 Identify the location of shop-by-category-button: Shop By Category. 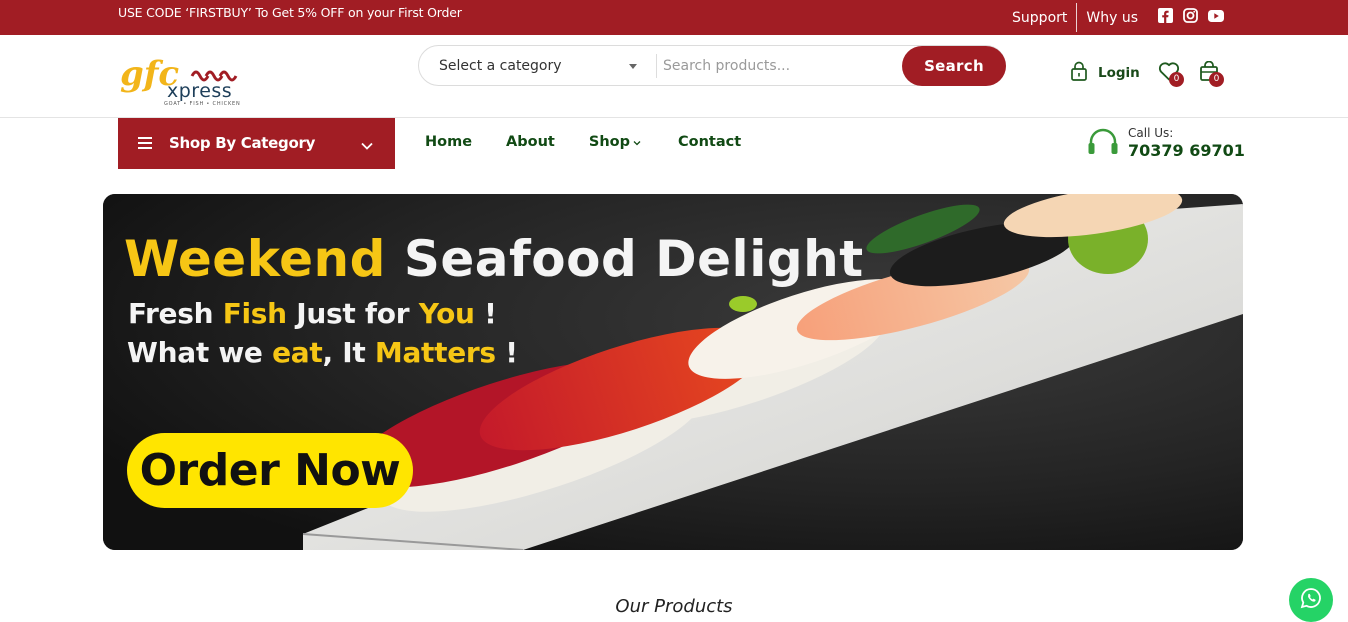
(256, 143).